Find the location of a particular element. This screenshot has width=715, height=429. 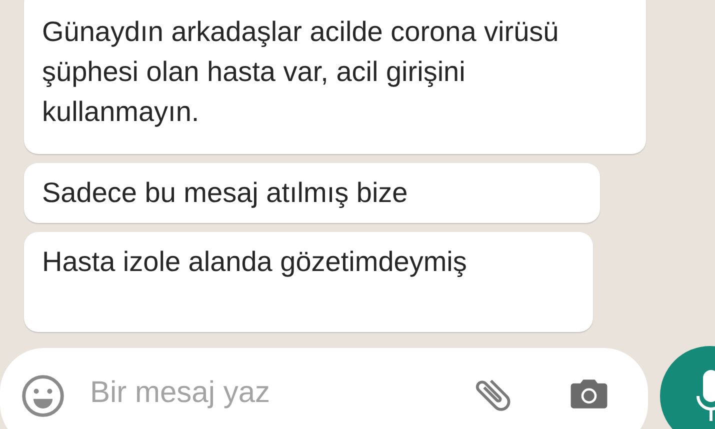

message-text: Sadece bu mesaj atılmış bize is located at coordinates (225, 193).